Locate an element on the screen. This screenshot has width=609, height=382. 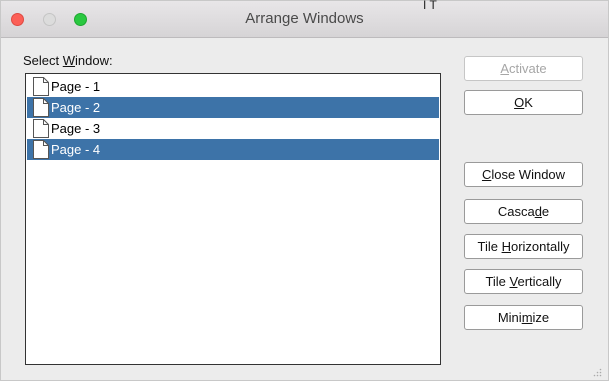
minimize-button: Minimize is located at coordinates (523, 317).